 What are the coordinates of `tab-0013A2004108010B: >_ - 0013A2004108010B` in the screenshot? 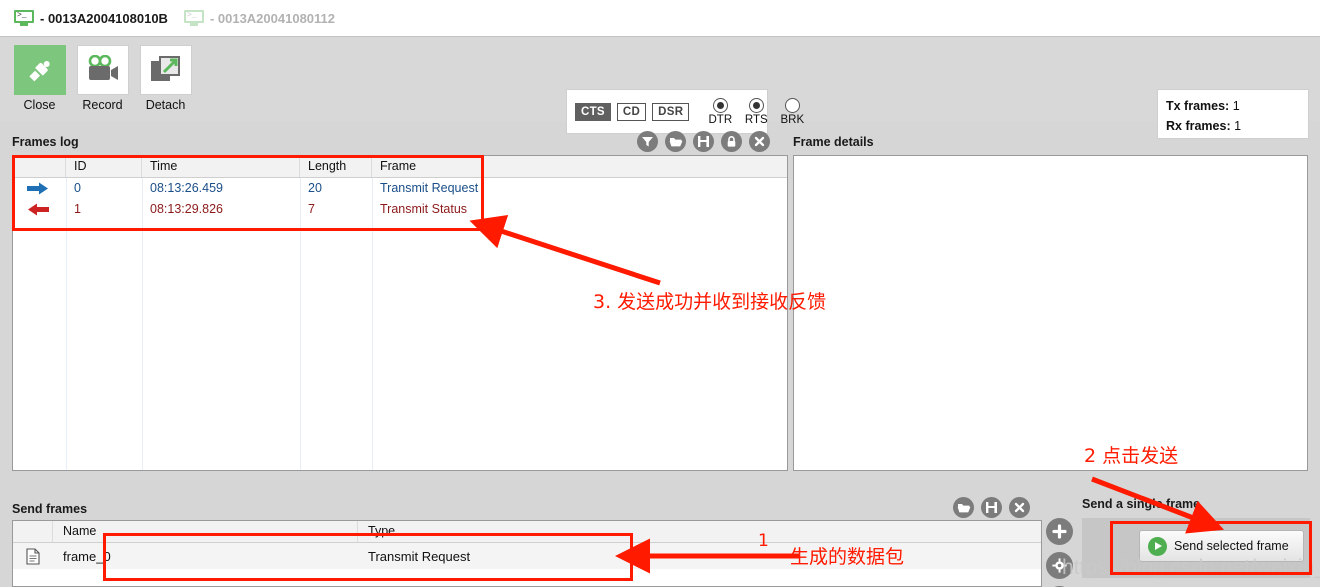 It's located at (91, 18).